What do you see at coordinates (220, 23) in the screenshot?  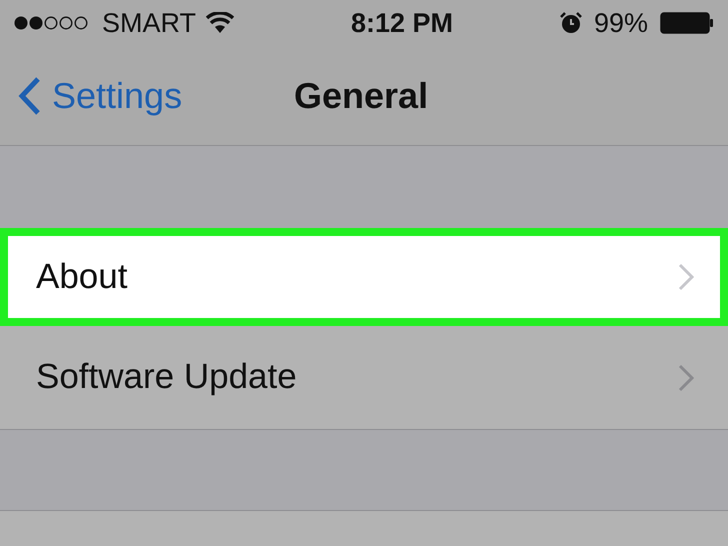 I see `wifi-icon` at bounding box center [220, 23].